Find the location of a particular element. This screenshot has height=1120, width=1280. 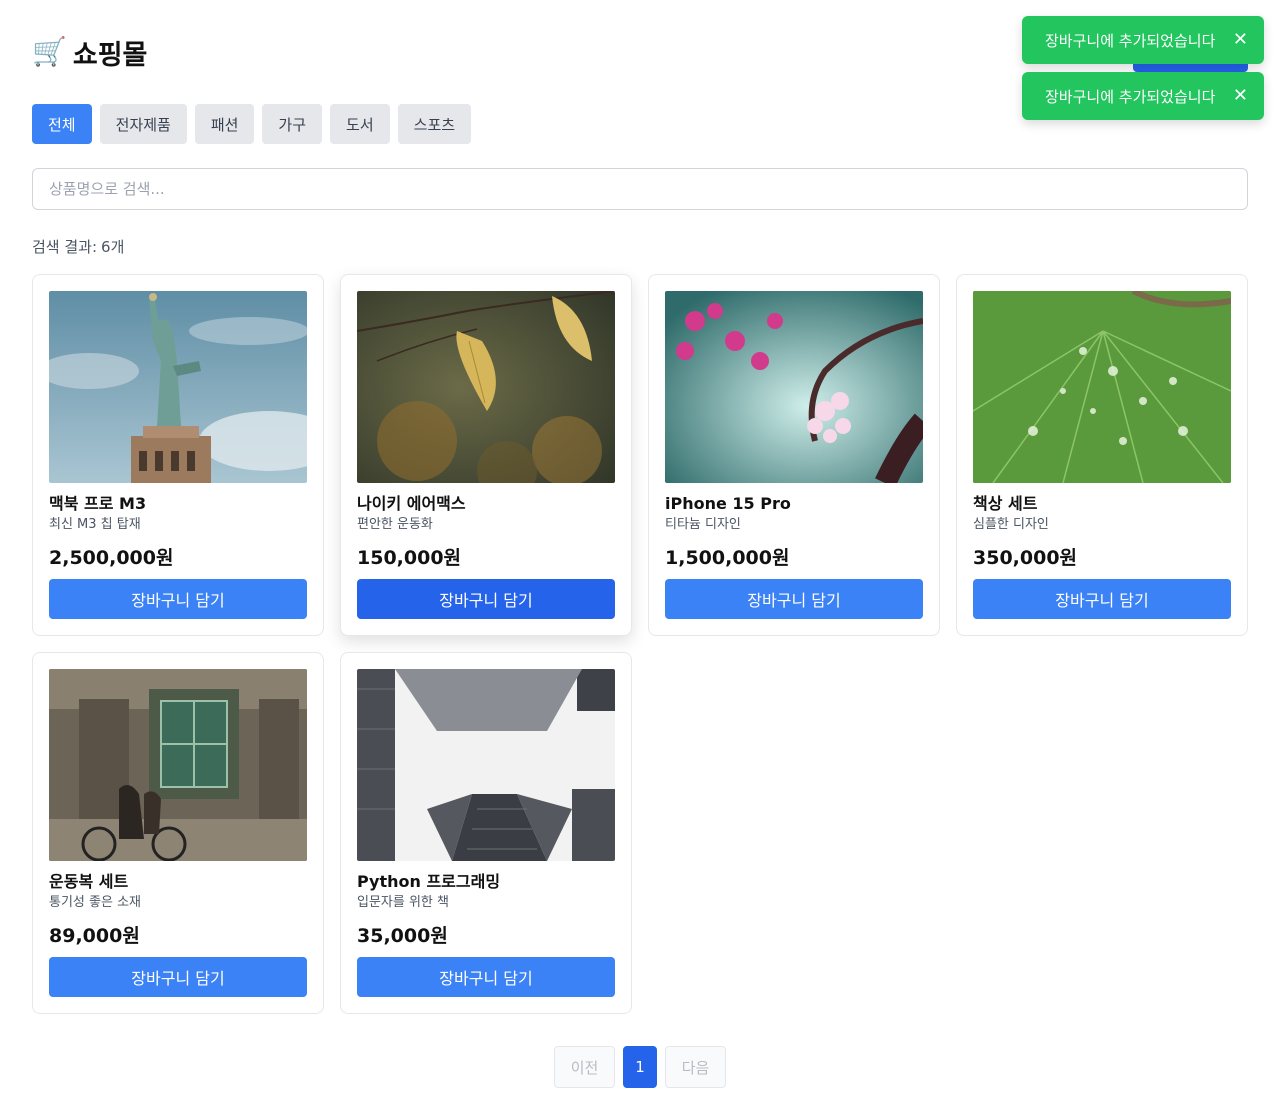

product-price: 35,000원 is located at coordinates (402, 936).